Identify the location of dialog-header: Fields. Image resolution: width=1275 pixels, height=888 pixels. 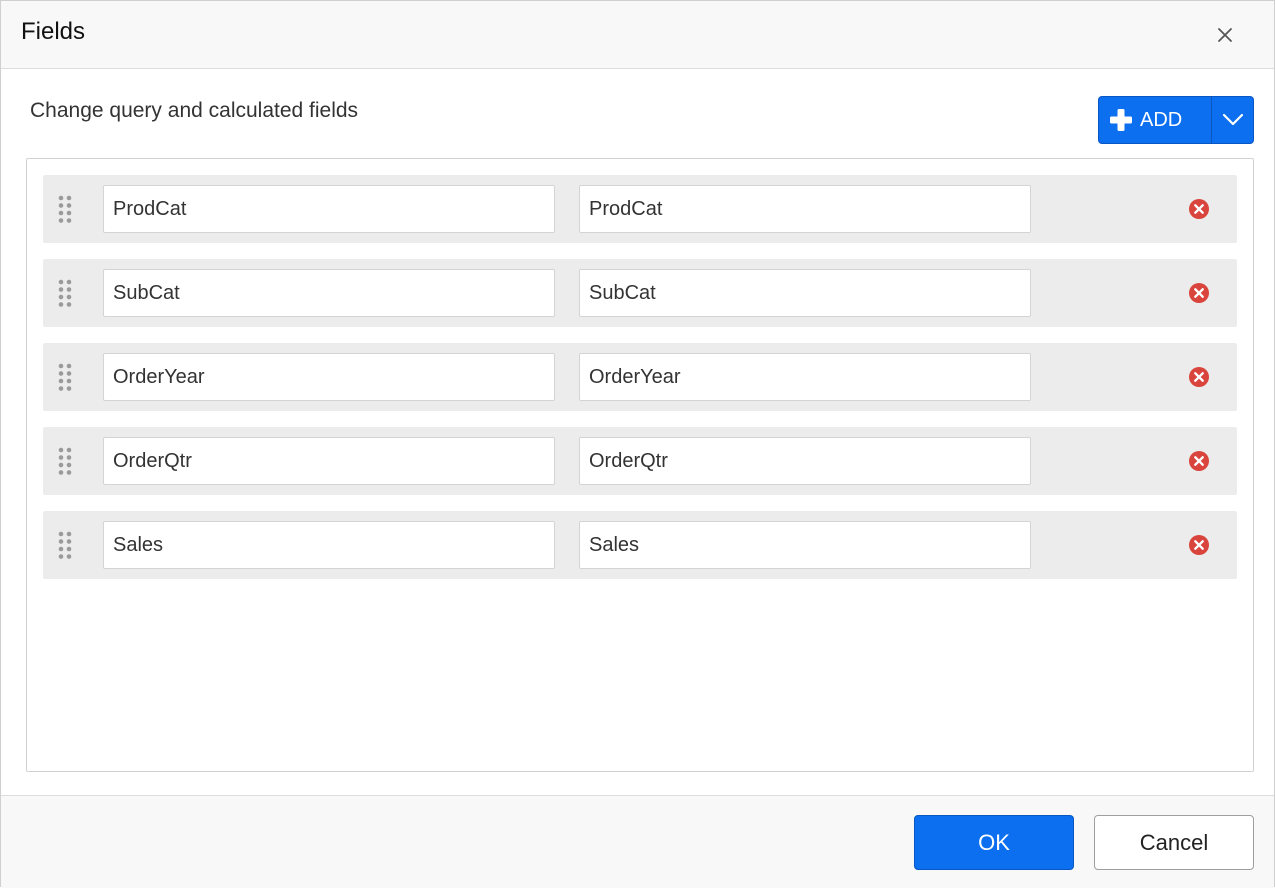
(637, 35).